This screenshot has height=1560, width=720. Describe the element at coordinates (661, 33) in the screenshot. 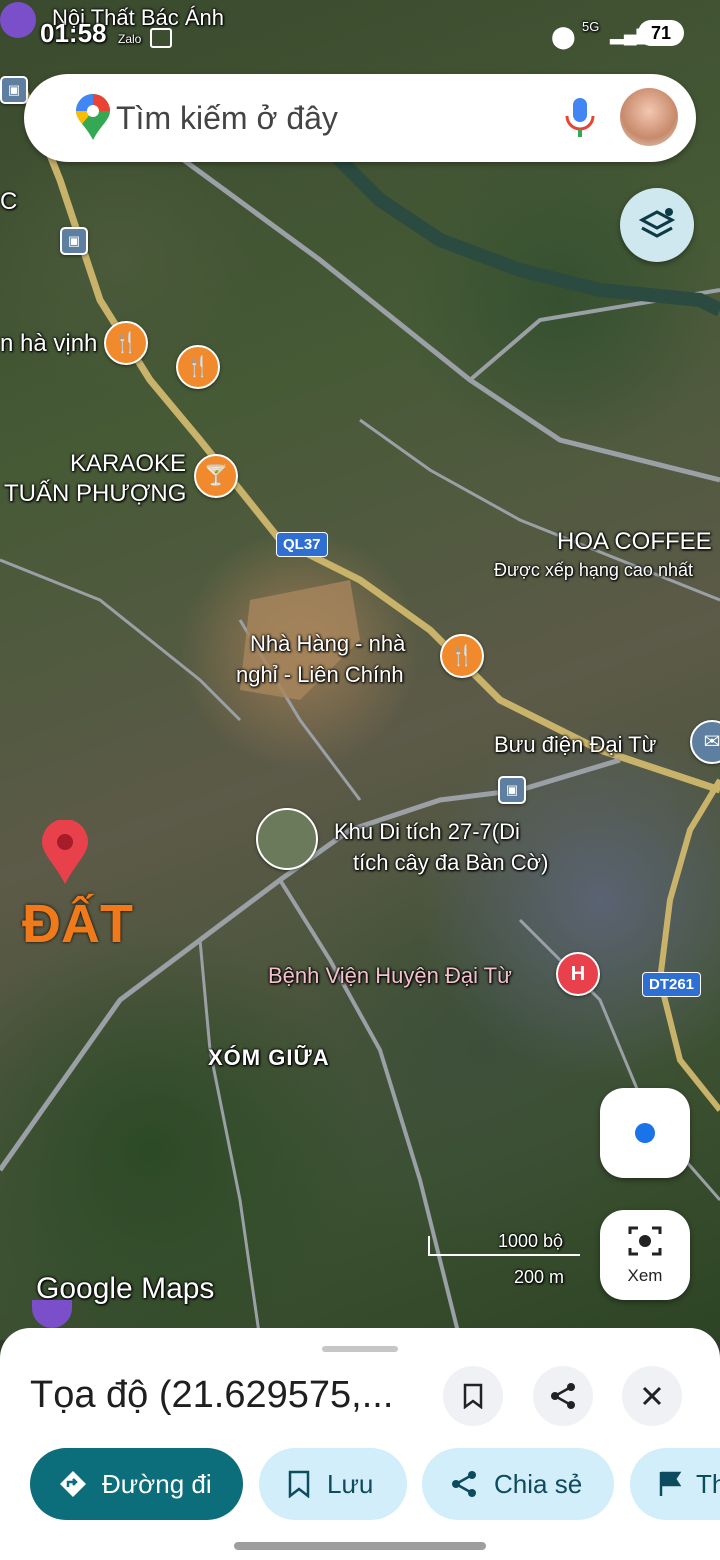

I see `battery-indicator: 71` at that location.